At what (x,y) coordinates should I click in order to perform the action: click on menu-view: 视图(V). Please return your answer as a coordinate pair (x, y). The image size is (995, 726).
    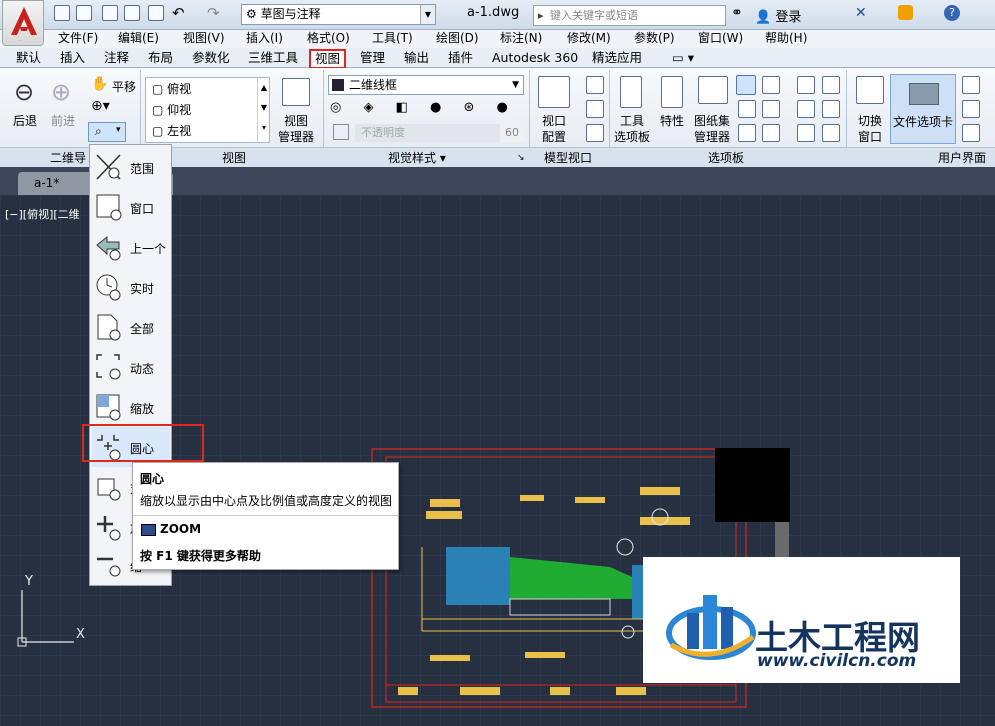
    Looking at the image, I should click on (204, 38).